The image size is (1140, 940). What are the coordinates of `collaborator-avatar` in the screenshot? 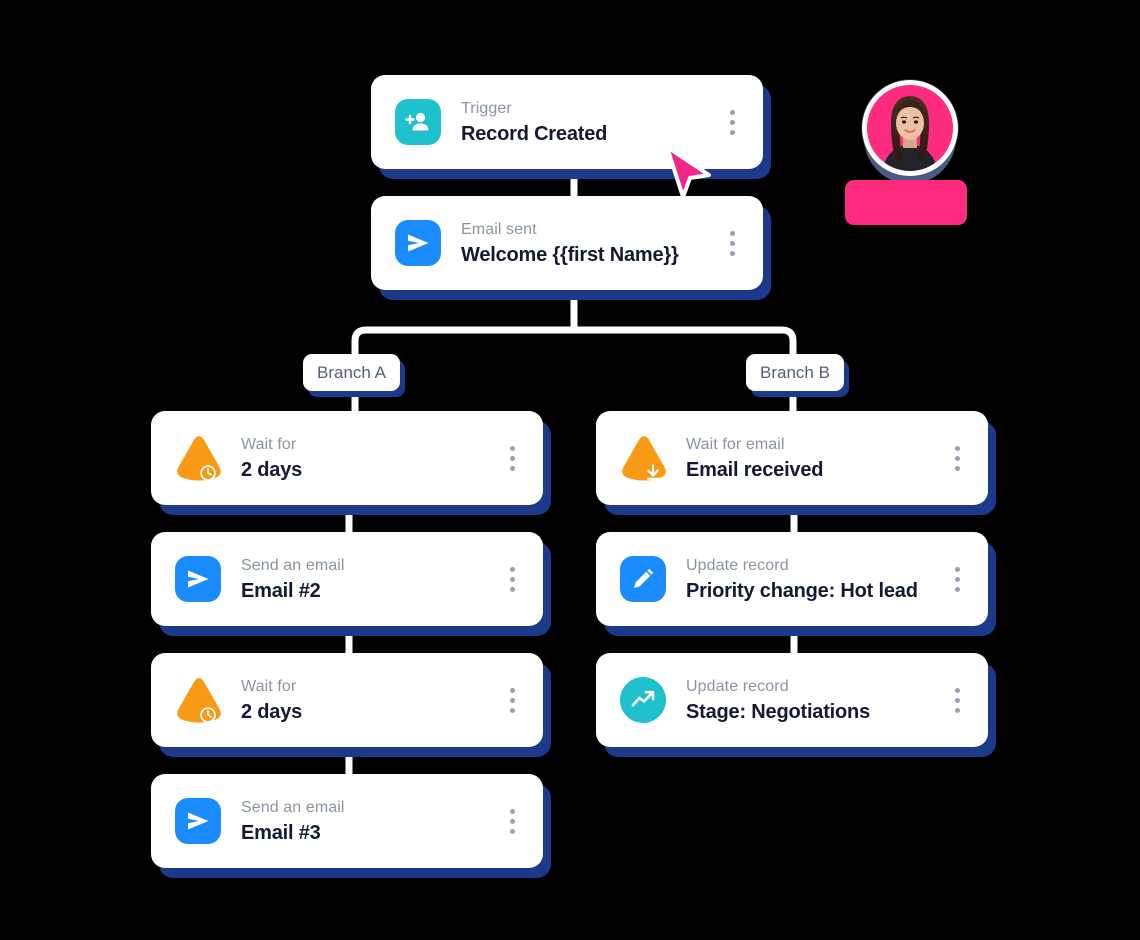 It's located at (910, 128).